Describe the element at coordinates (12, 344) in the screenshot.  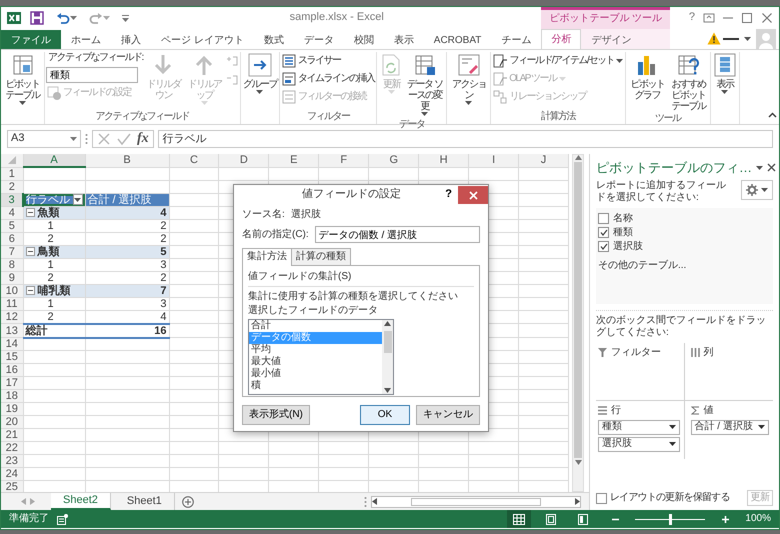
I see `row-number: 14` at that location.